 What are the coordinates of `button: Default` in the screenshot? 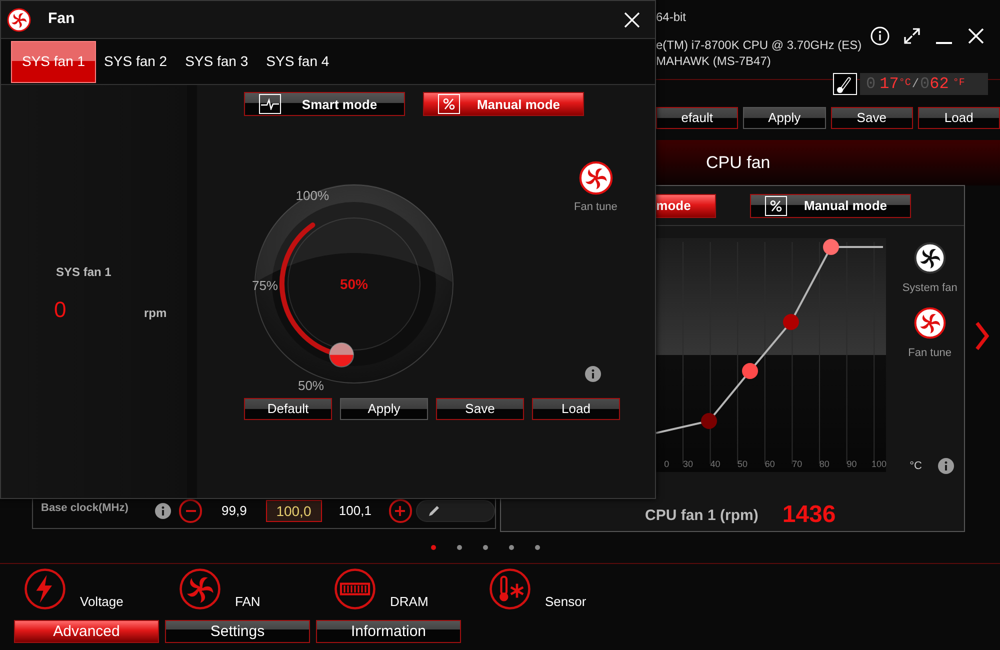 It's located at (288, 409).